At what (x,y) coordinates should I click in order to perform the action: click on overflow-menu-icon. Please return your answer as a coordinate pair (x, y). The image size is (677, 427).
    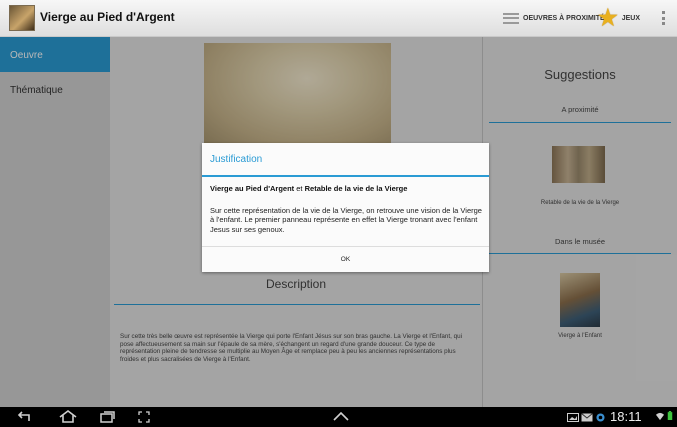
    Looking at the image, I should click on (663, 18).